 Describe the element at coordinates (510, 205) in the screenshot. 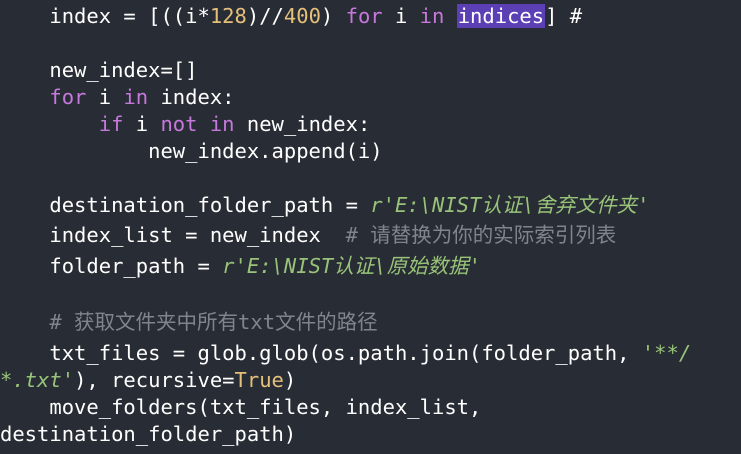

I see `string-literal: r'E:\NIST认证\舍弃文件夹'` at that location.